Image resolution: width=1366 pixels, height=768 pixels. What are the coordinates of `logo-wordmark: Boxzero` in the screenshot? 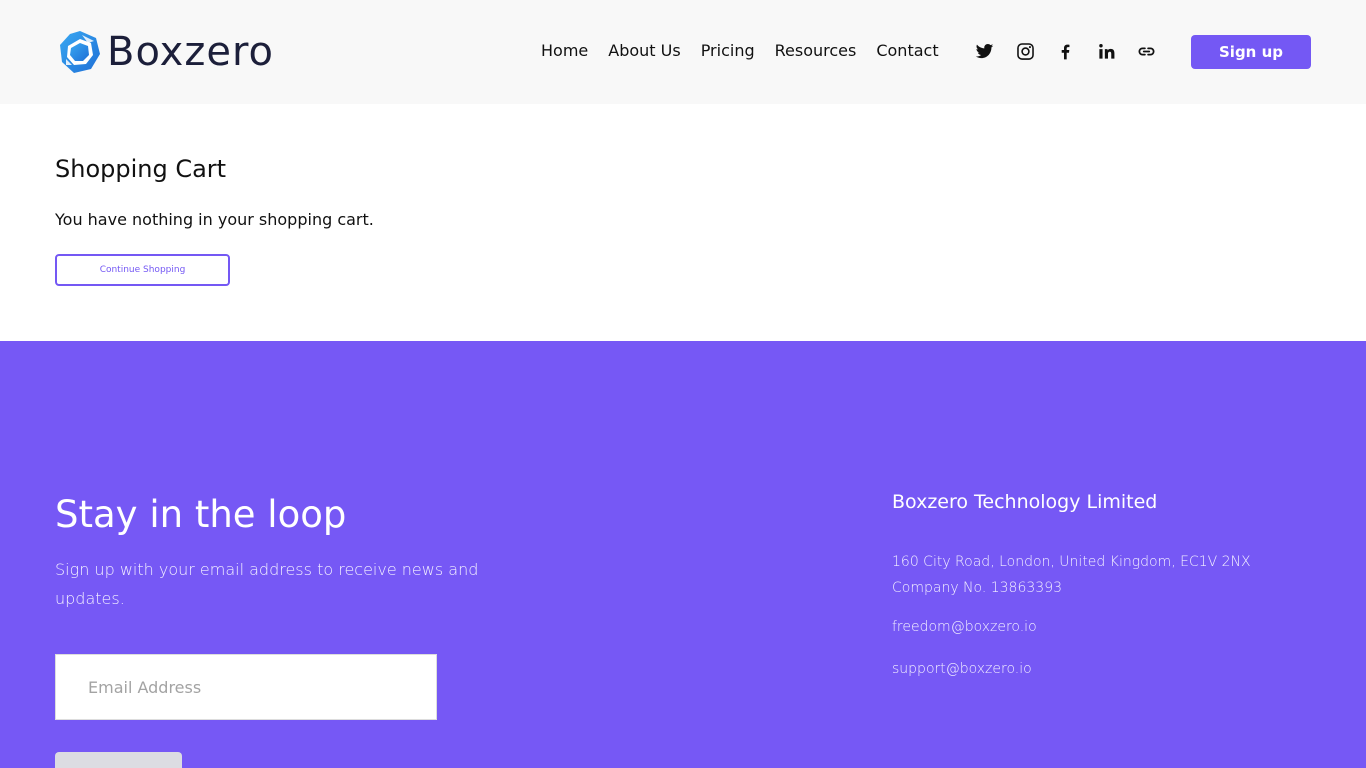 It's located at (190, 52).